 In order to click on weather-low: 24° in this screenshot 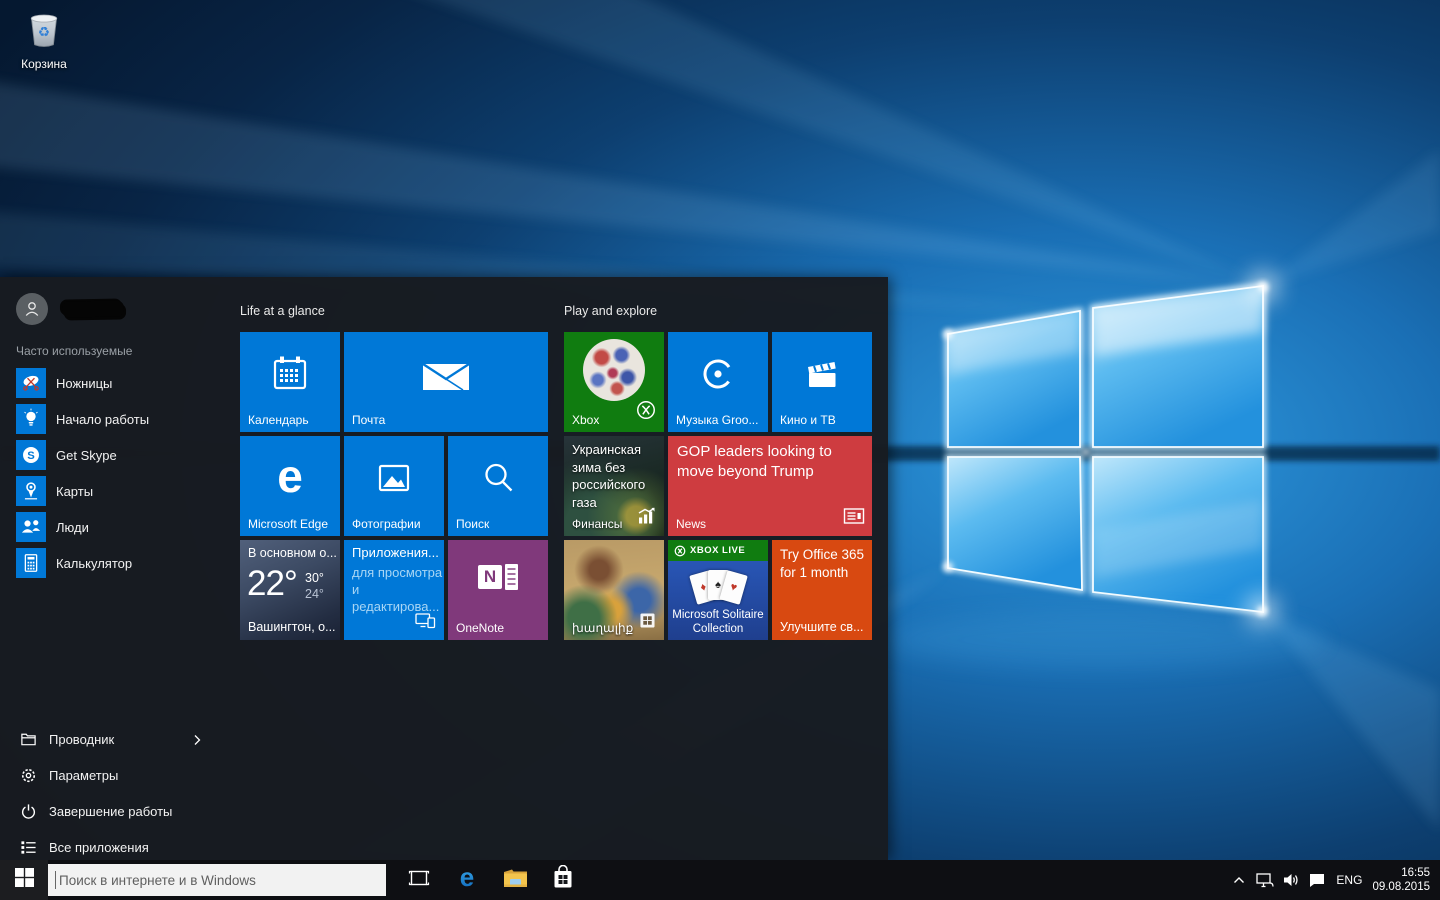, I will do `click(314, 594)`.